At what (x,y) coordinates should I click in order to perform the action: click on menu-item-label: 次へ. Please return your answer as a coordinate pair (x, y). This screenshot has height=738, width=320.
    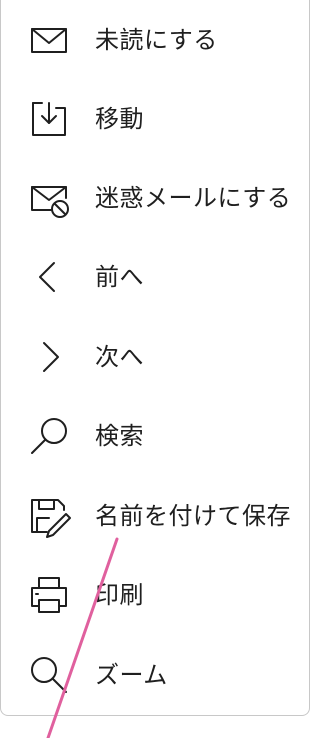
    Looking at the image, I should click on (119, 357).